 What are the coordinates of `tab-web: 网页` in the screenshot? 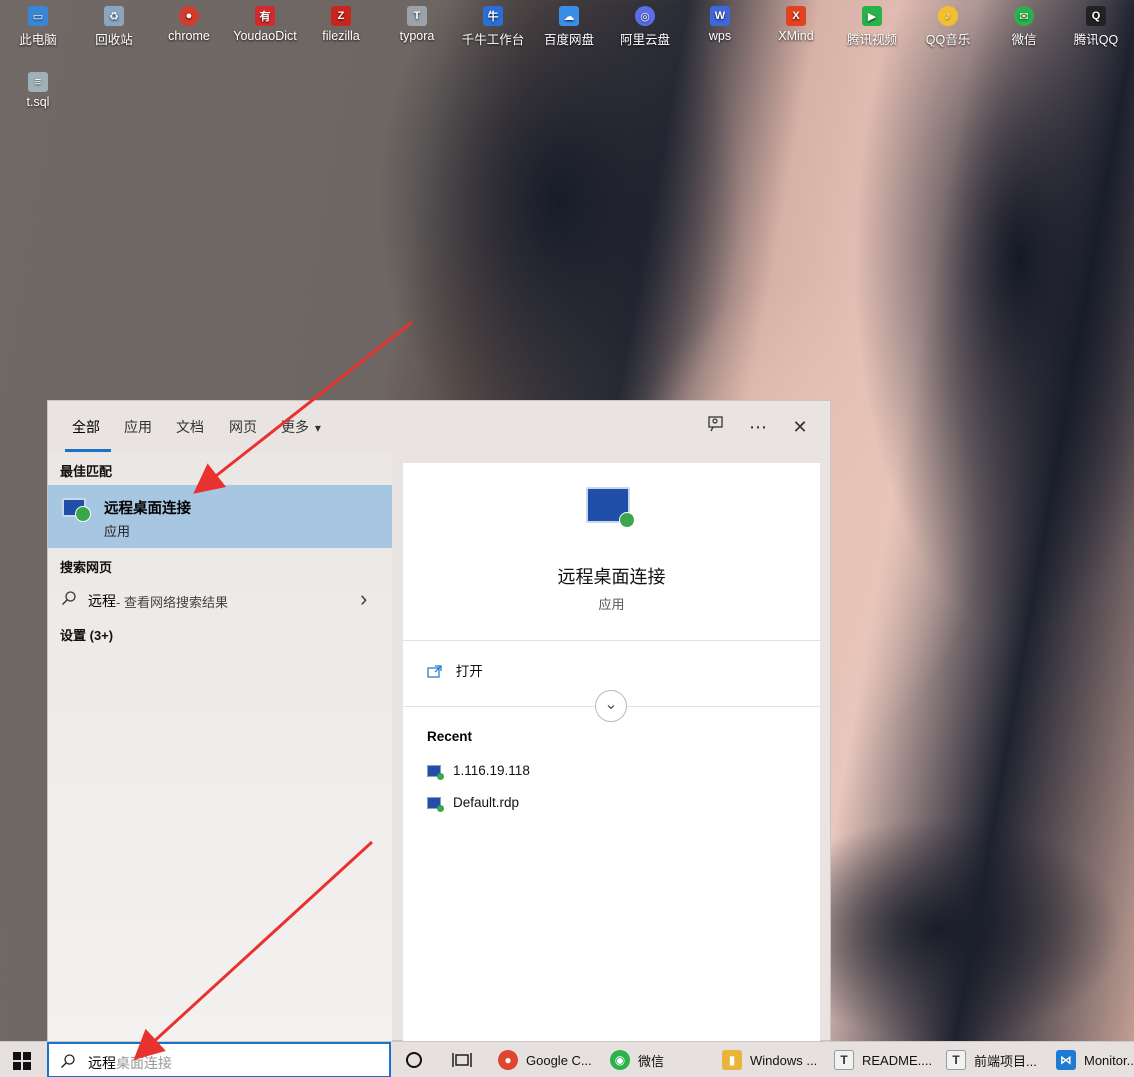 It's located at (243, 427).